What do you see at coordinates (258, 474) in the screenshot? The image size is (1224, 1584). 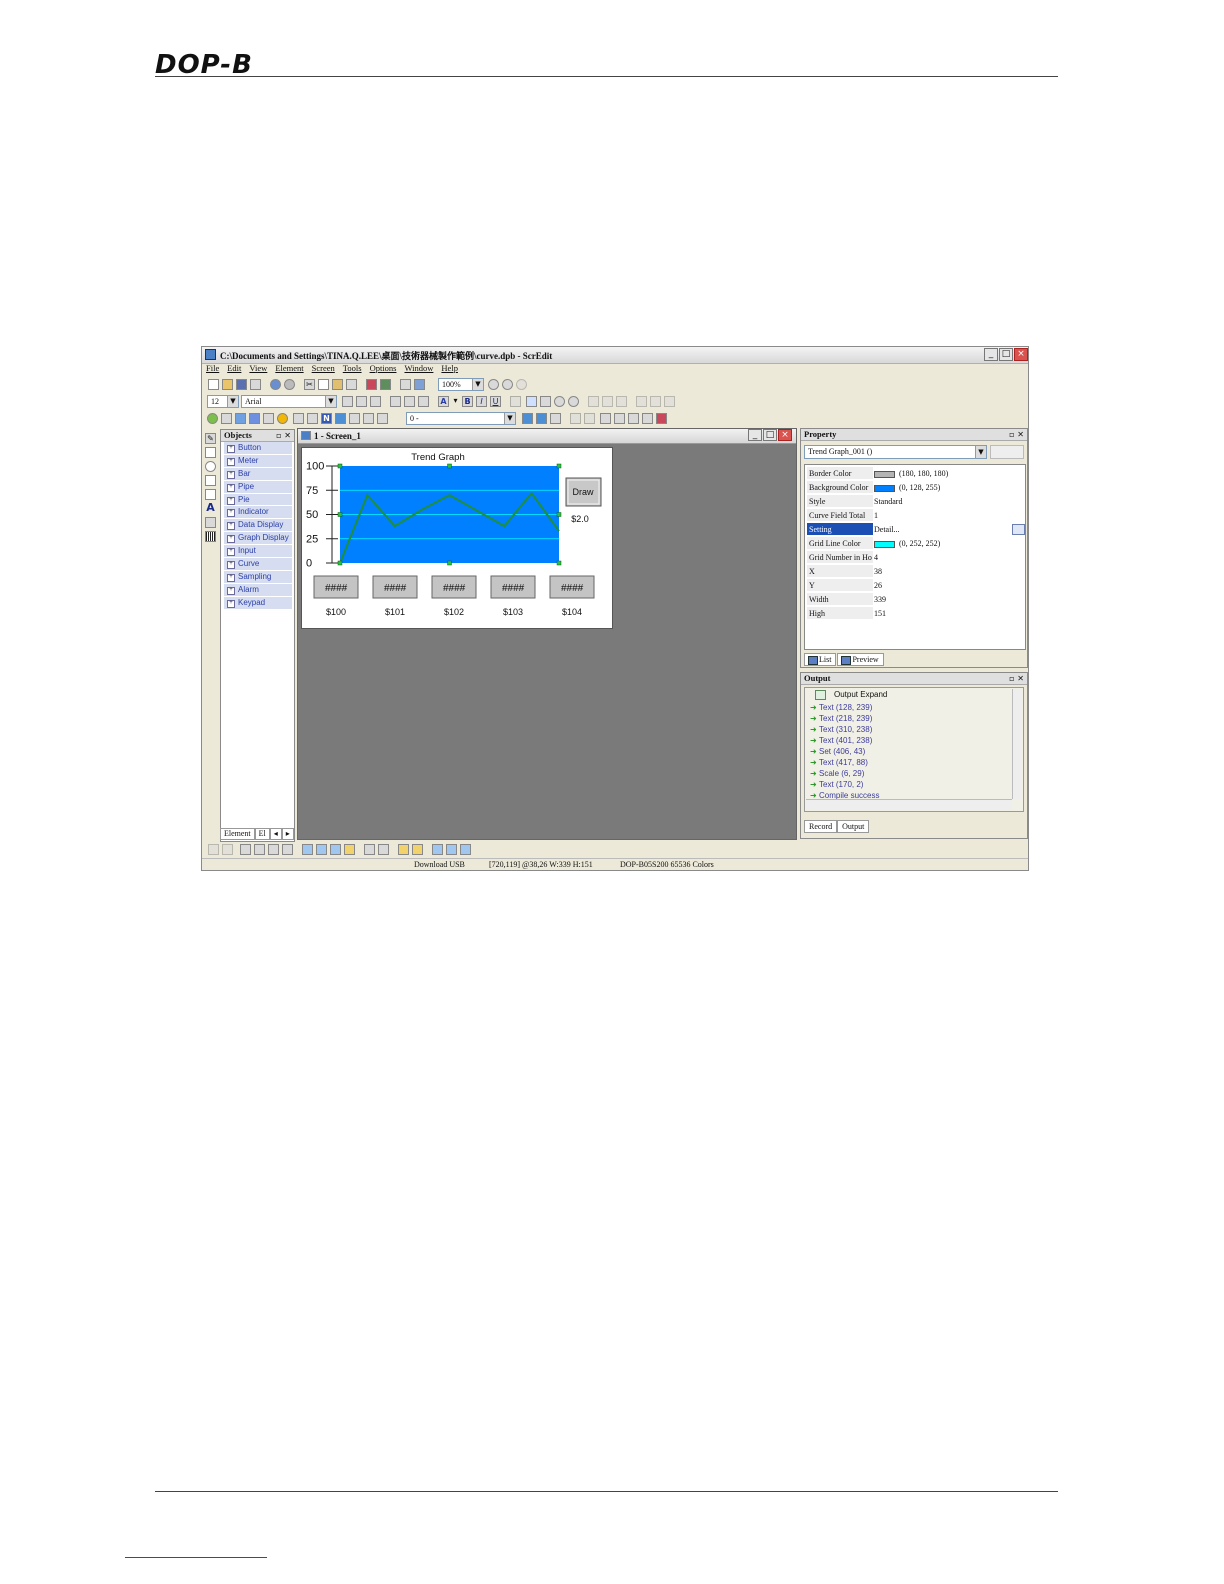 I see `object-item-bar: + Bar` at bounding box center [258, 474].